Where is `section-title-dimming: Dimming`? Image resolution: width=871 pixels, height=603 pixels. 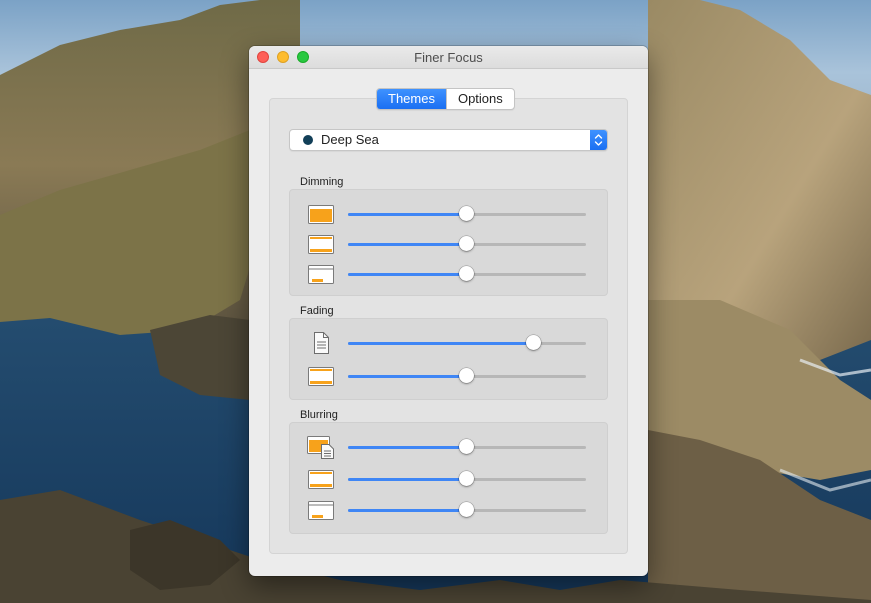
section-title-dimming: Dimming is located at coordinates (322, 182).